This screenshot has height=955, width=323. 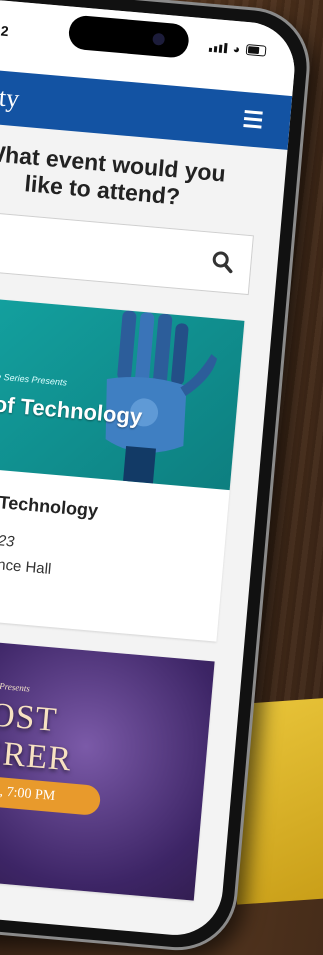 I want to click on event-venue: y Conference Hall, so click(x=26, y=564).